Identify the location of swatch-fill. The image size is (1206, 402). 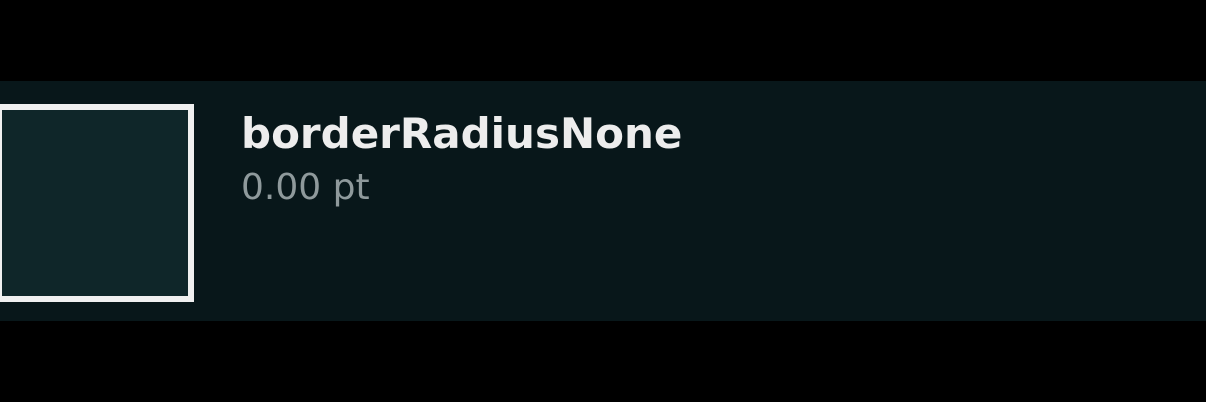
(95, 203).